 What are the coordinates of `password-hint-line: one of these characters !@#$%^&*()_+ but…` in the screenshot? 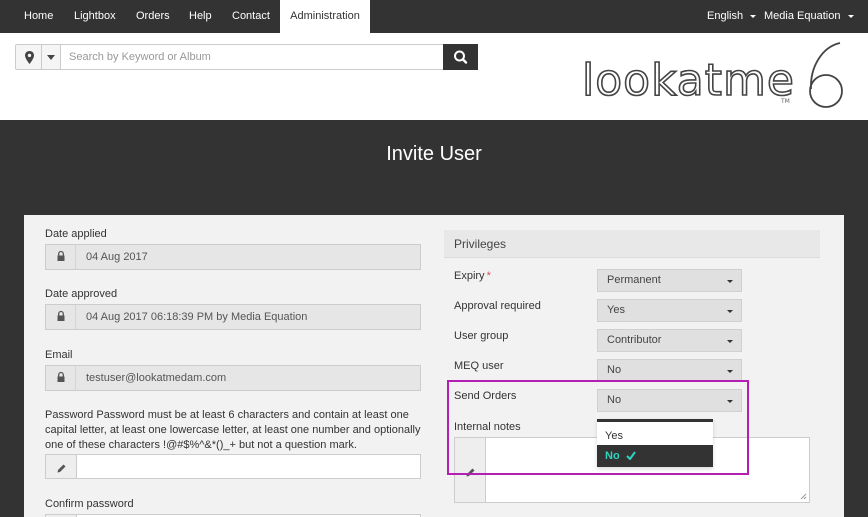 It's located at (201, 445).